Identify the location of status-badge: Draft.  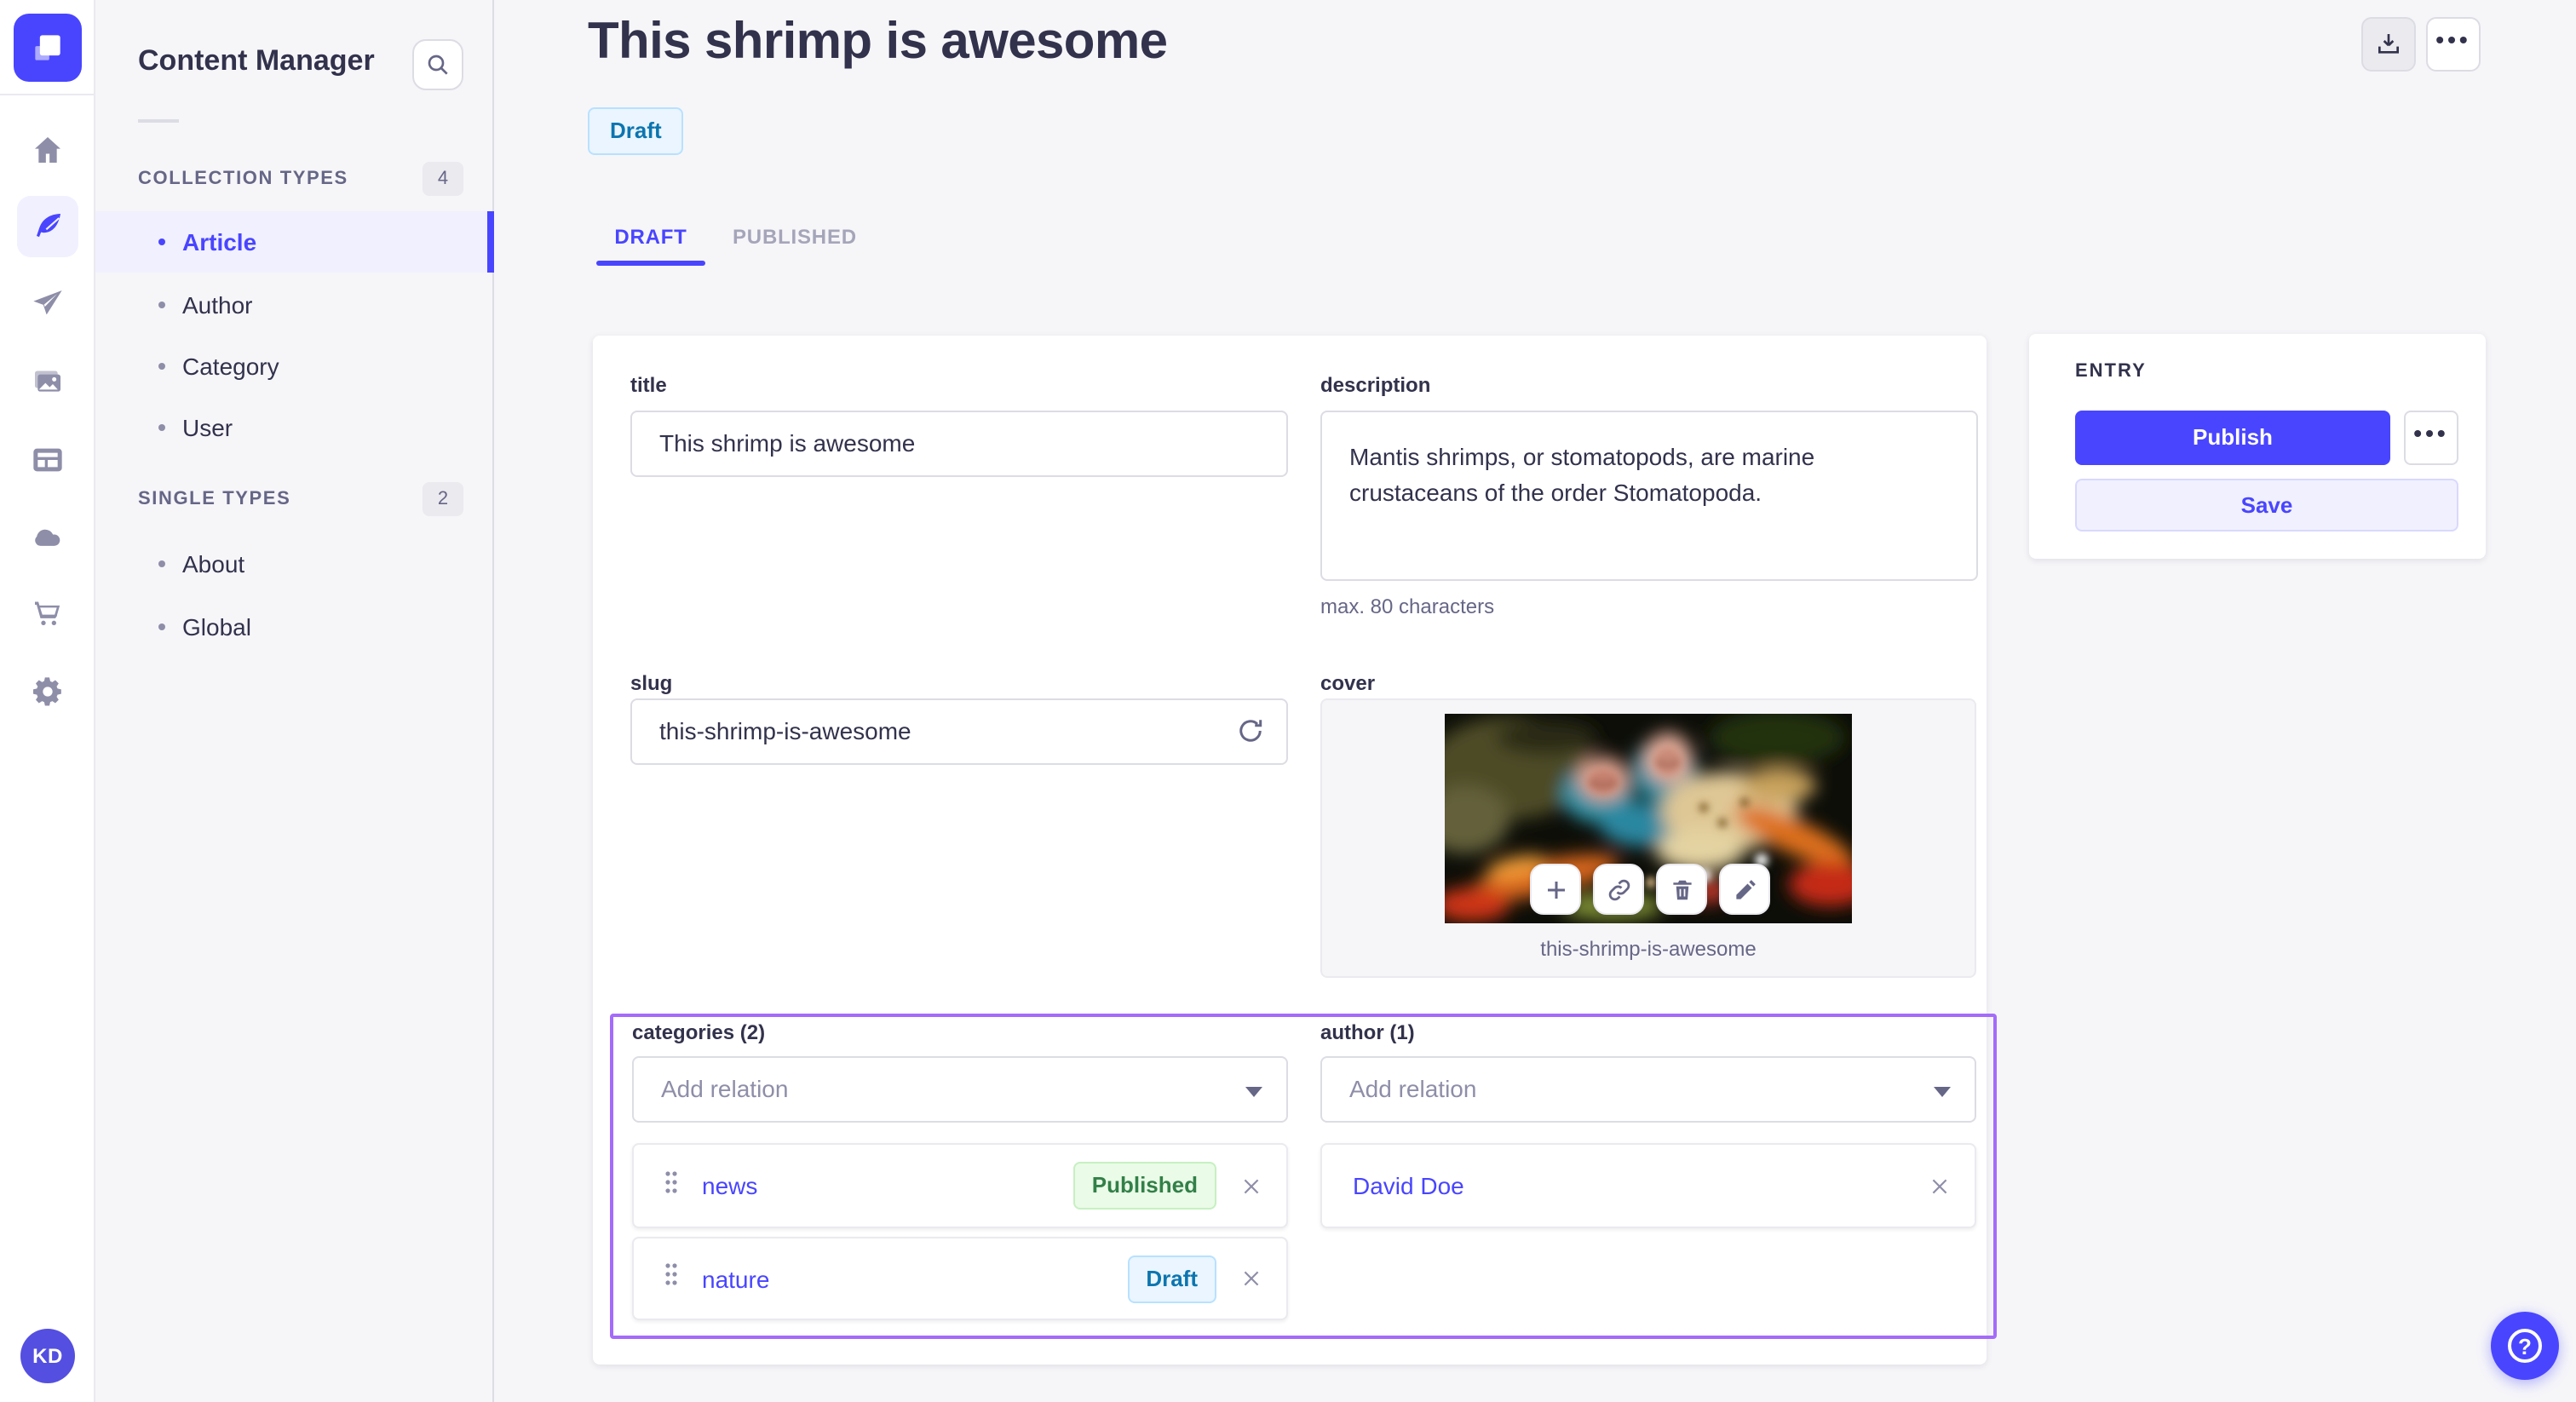
(636, 131).